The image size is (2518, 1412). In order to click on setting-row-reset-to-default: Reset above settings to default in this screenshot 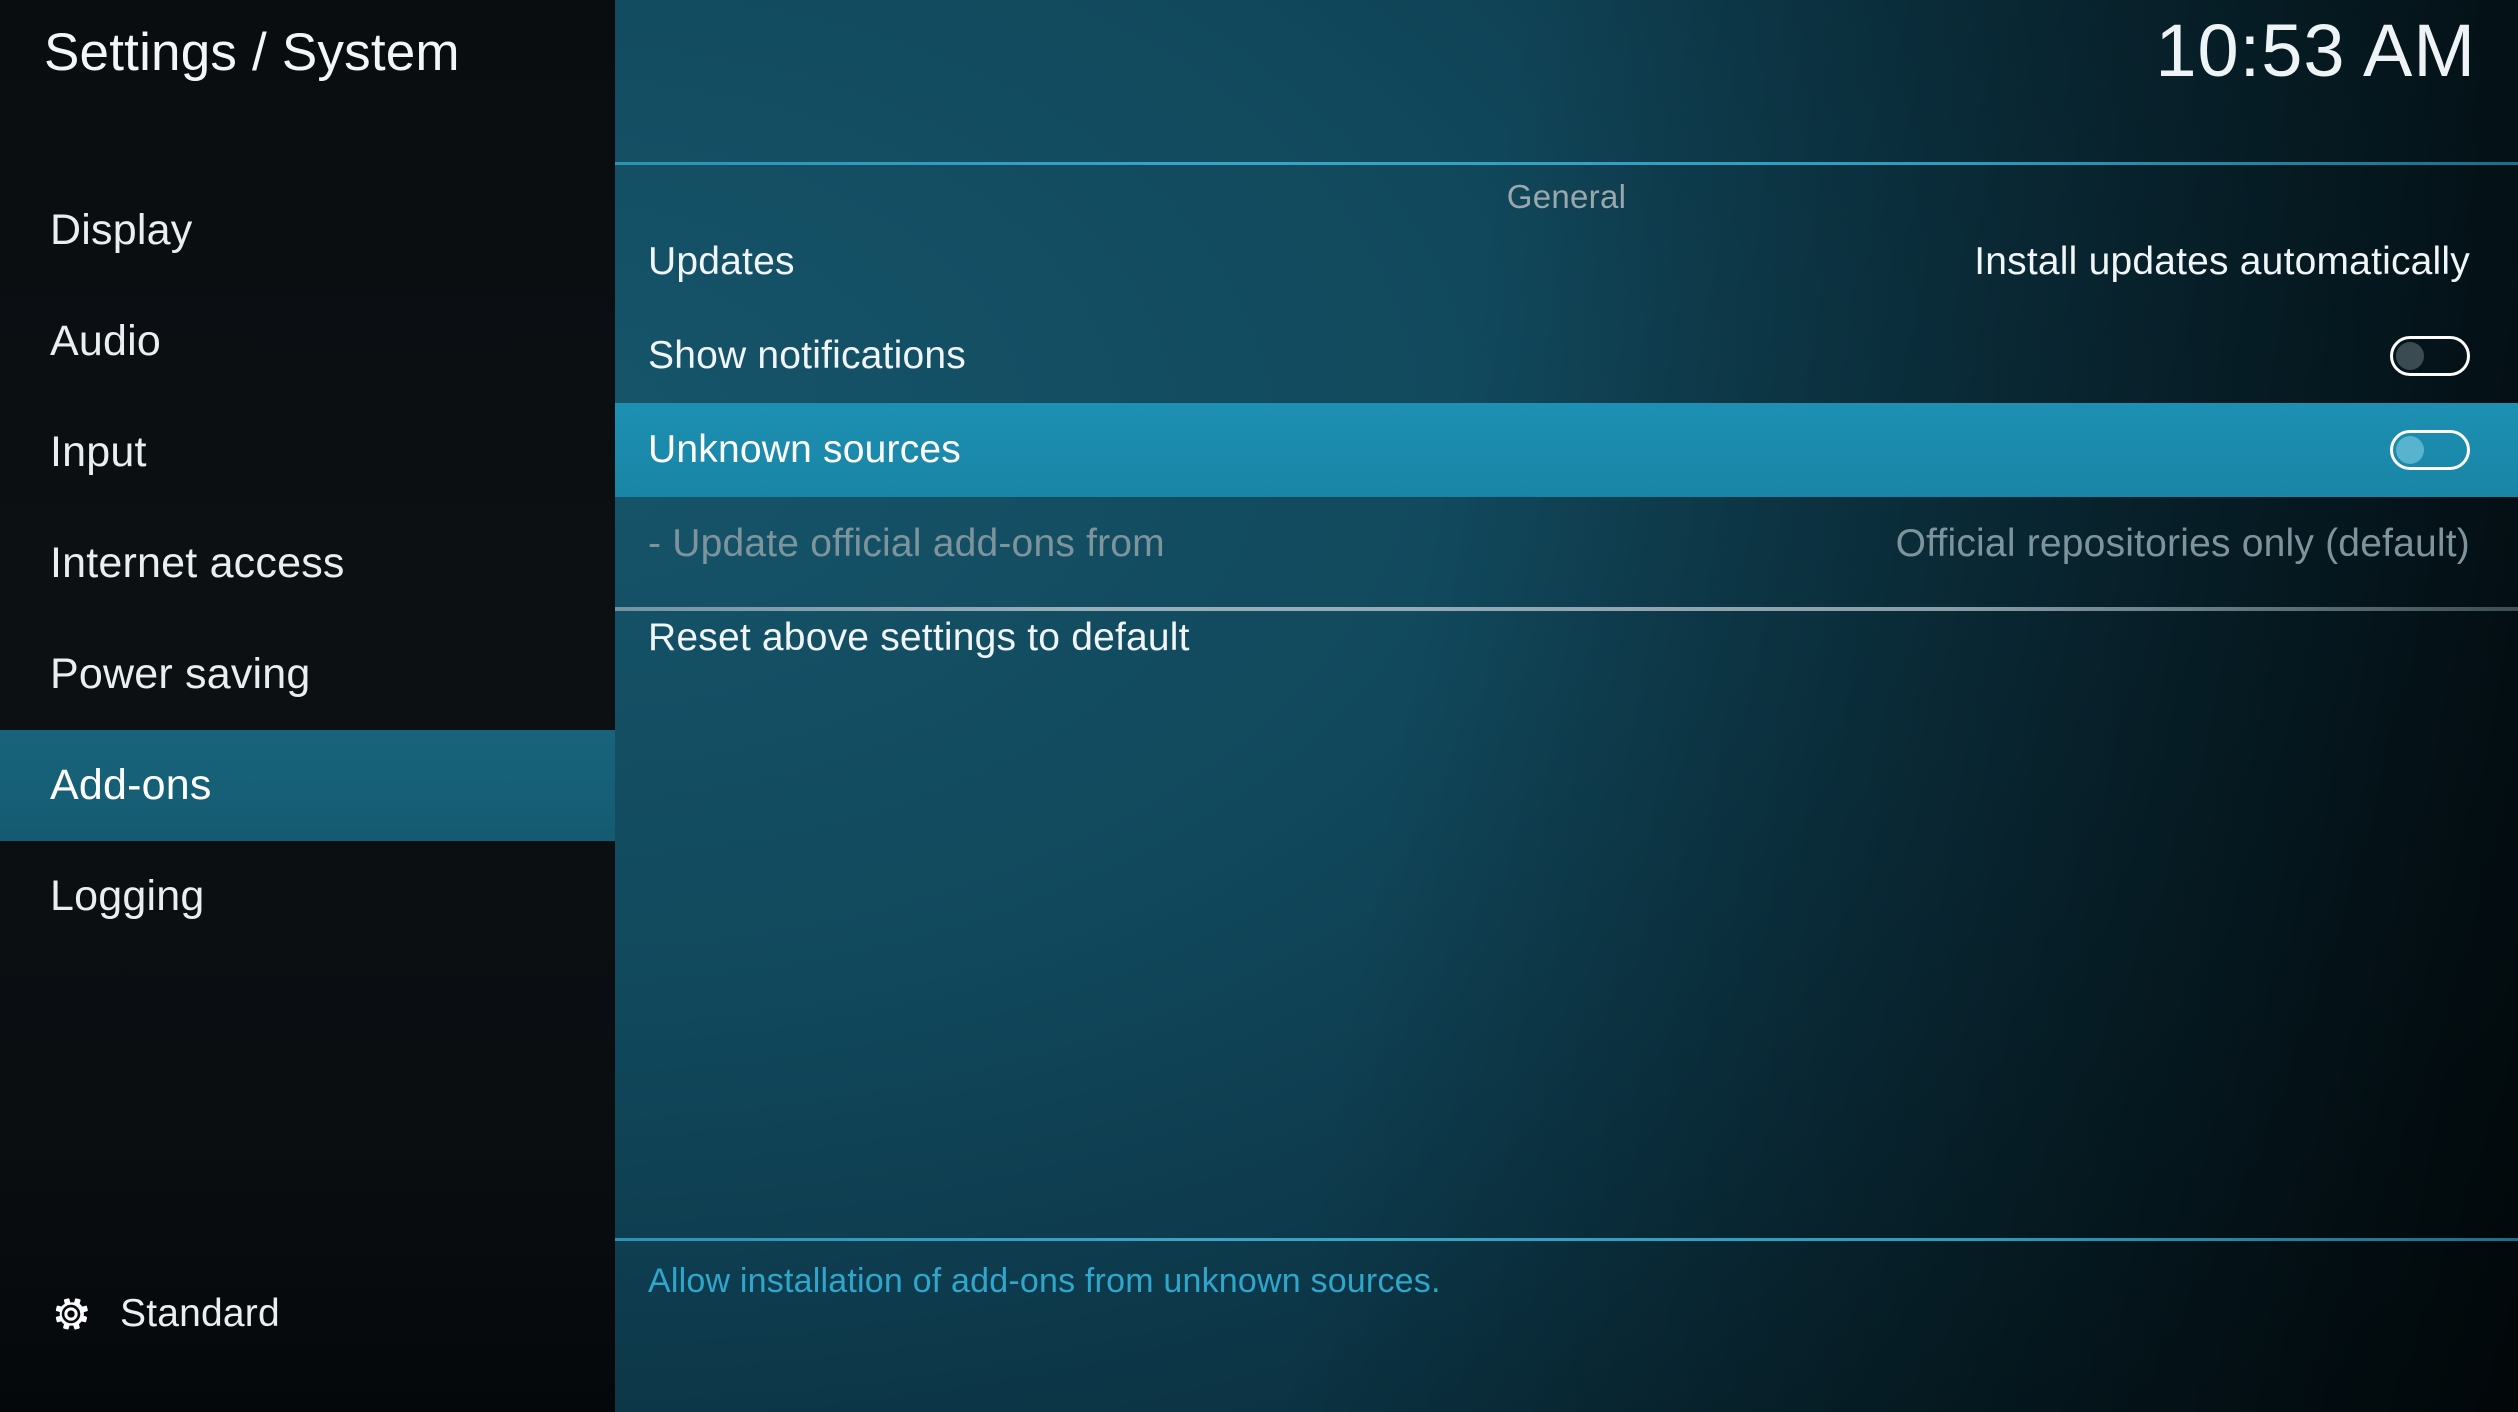, I will do `click(1566, 638)`.